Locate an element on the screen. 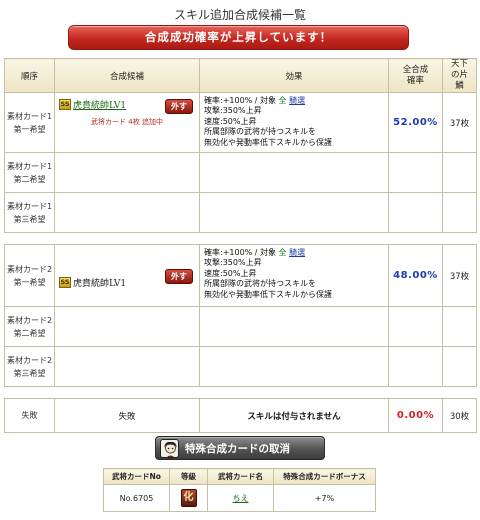  added-cards-note: 武将カード 4枚 追加中 is located at coordinates (127, 122).